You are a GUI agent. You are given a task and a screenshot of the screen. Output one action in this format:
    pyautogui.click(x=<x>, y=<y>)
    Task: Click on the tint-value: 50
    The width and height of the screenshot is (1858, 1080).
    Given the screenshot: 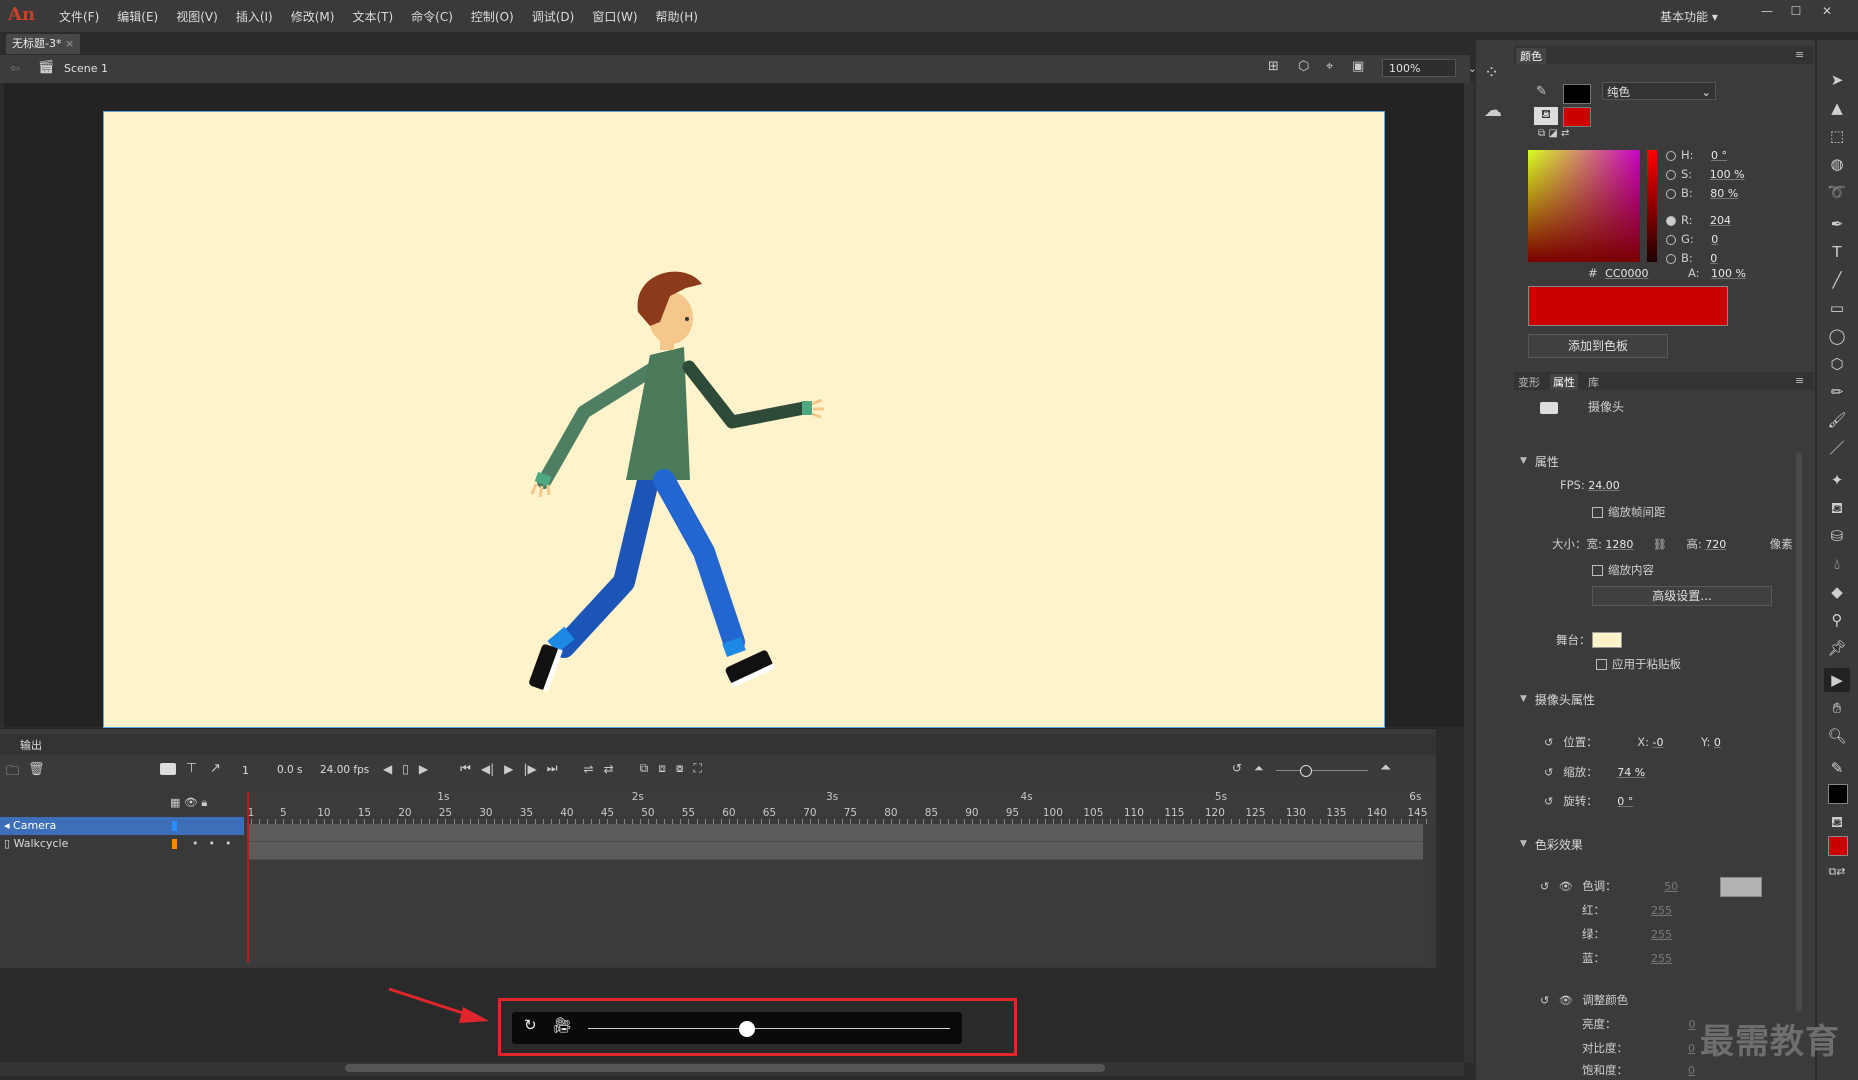 What is the action you would take?
    pyautogui.click(x=1671, y=886)
    